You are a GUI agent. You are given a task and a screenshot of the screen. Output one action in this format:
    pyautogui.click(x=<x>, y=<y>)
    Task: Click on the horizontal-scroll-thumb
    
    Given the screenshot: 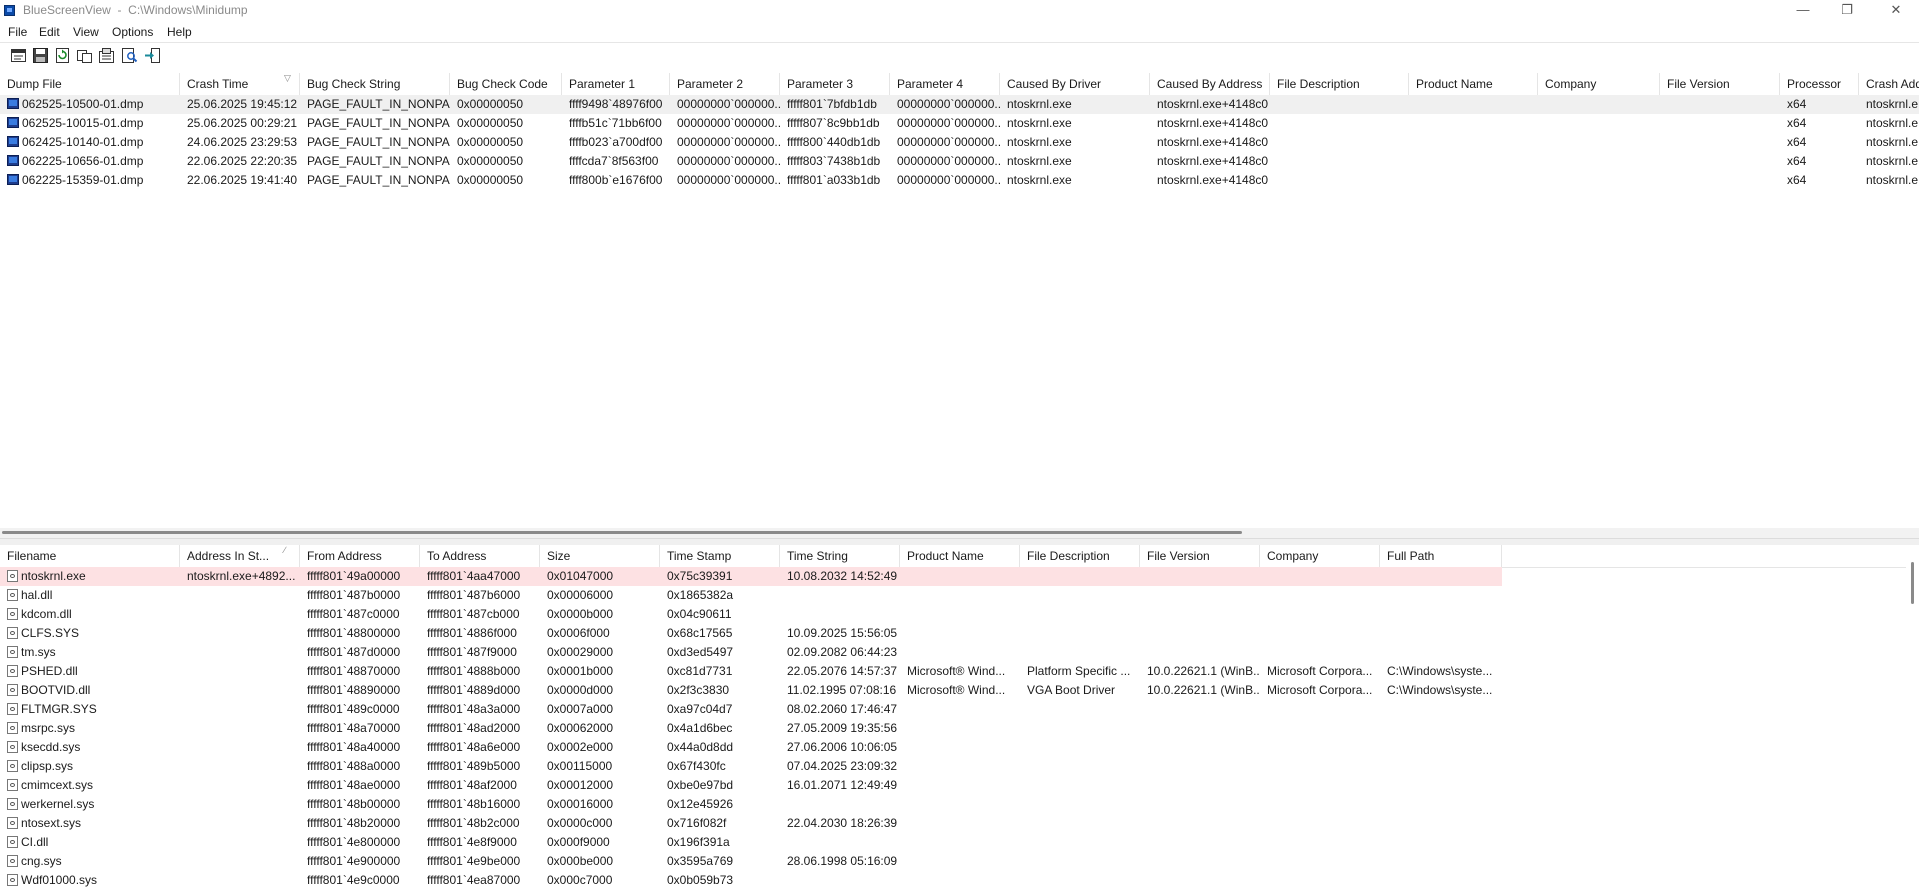 What is the action you would take?
    pyautogui.click(x=622, y=532)
    